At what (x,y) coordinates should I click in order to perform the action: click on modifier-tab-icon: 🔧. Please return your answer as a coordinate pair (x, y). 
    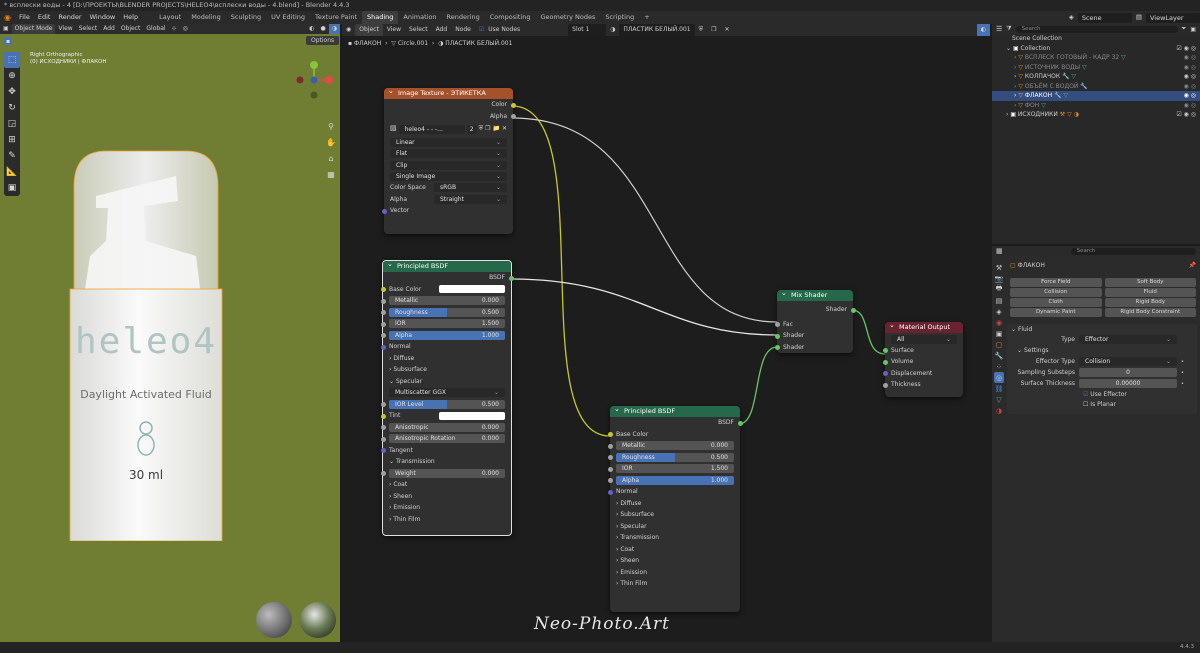
    Looking at the image, I should click on (999, 355).